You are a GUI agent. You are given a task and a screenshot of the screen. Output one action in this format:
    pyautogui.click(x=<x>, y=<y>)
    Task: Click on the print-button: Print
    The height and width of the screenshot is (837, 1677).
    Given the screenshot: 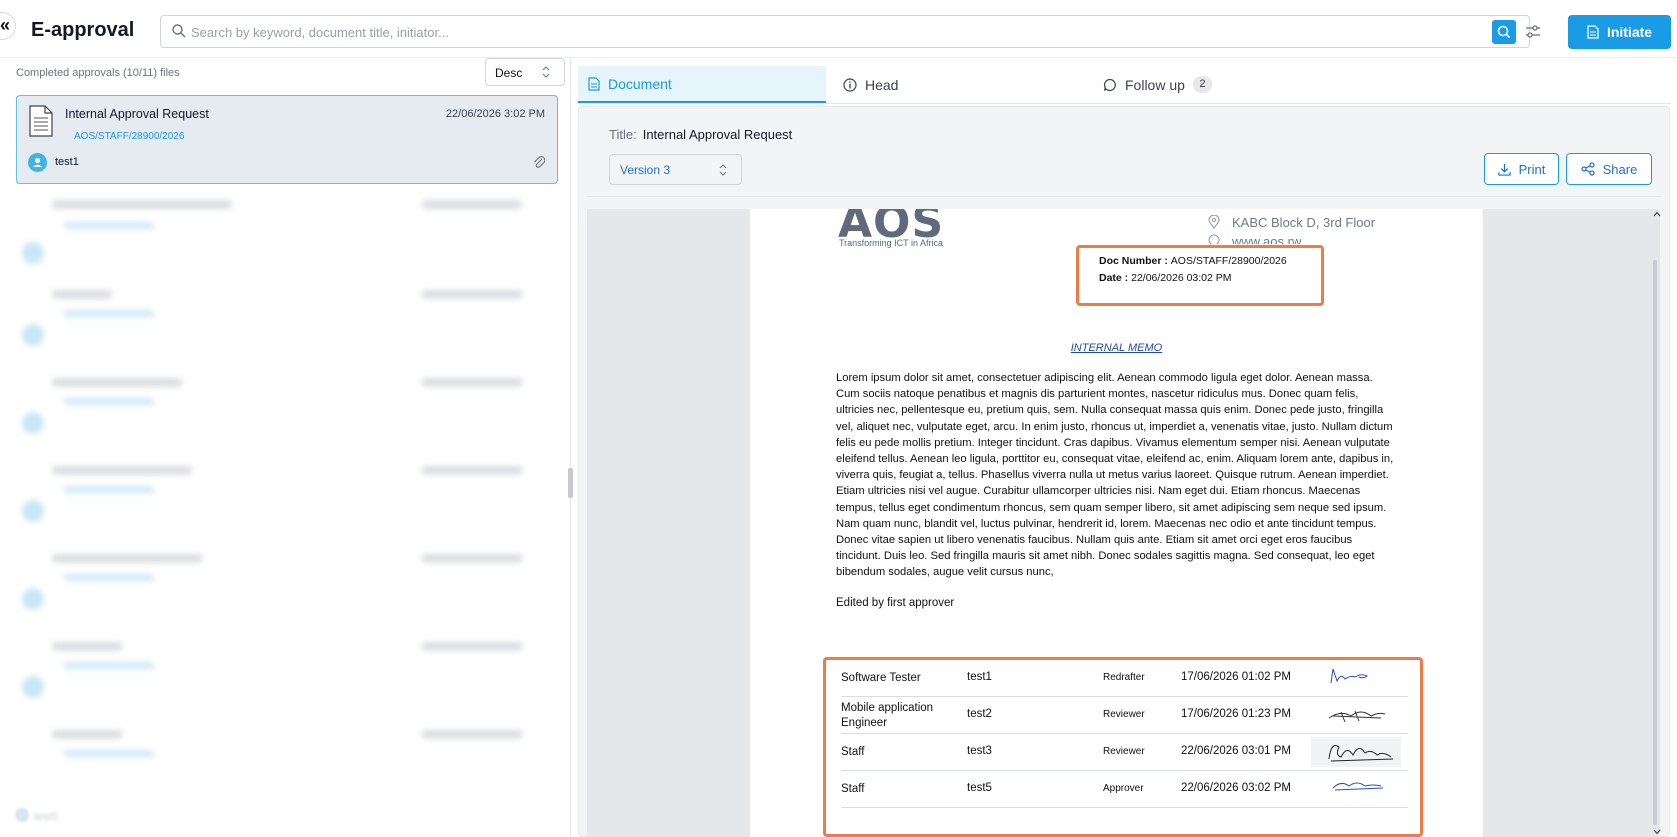 What is the action you would take?
    pyautogui.click(x=1521, y=169)
    